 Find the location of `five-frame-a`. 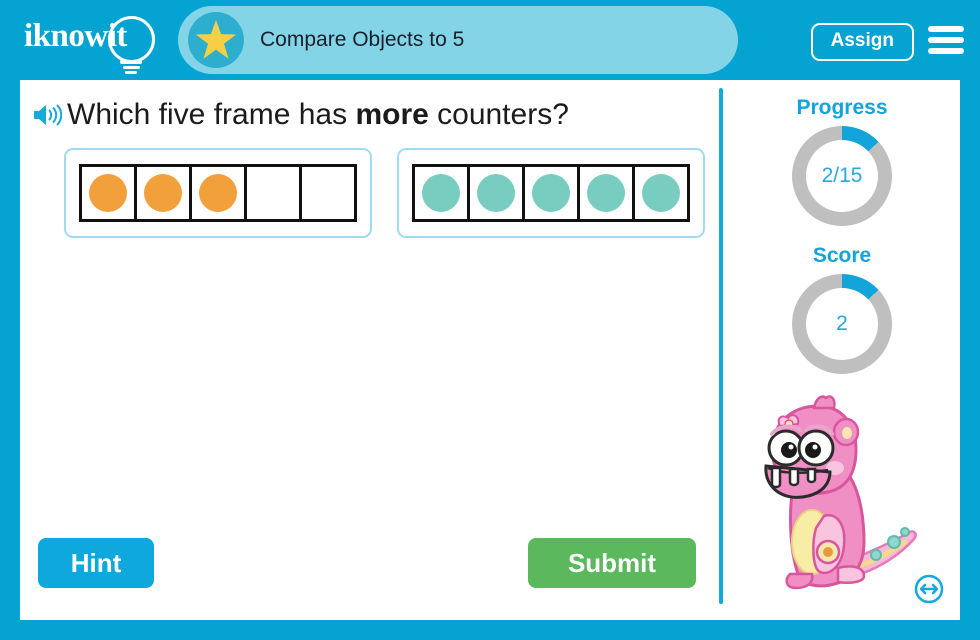

five-frame-a is located at coordinates (218, 193).